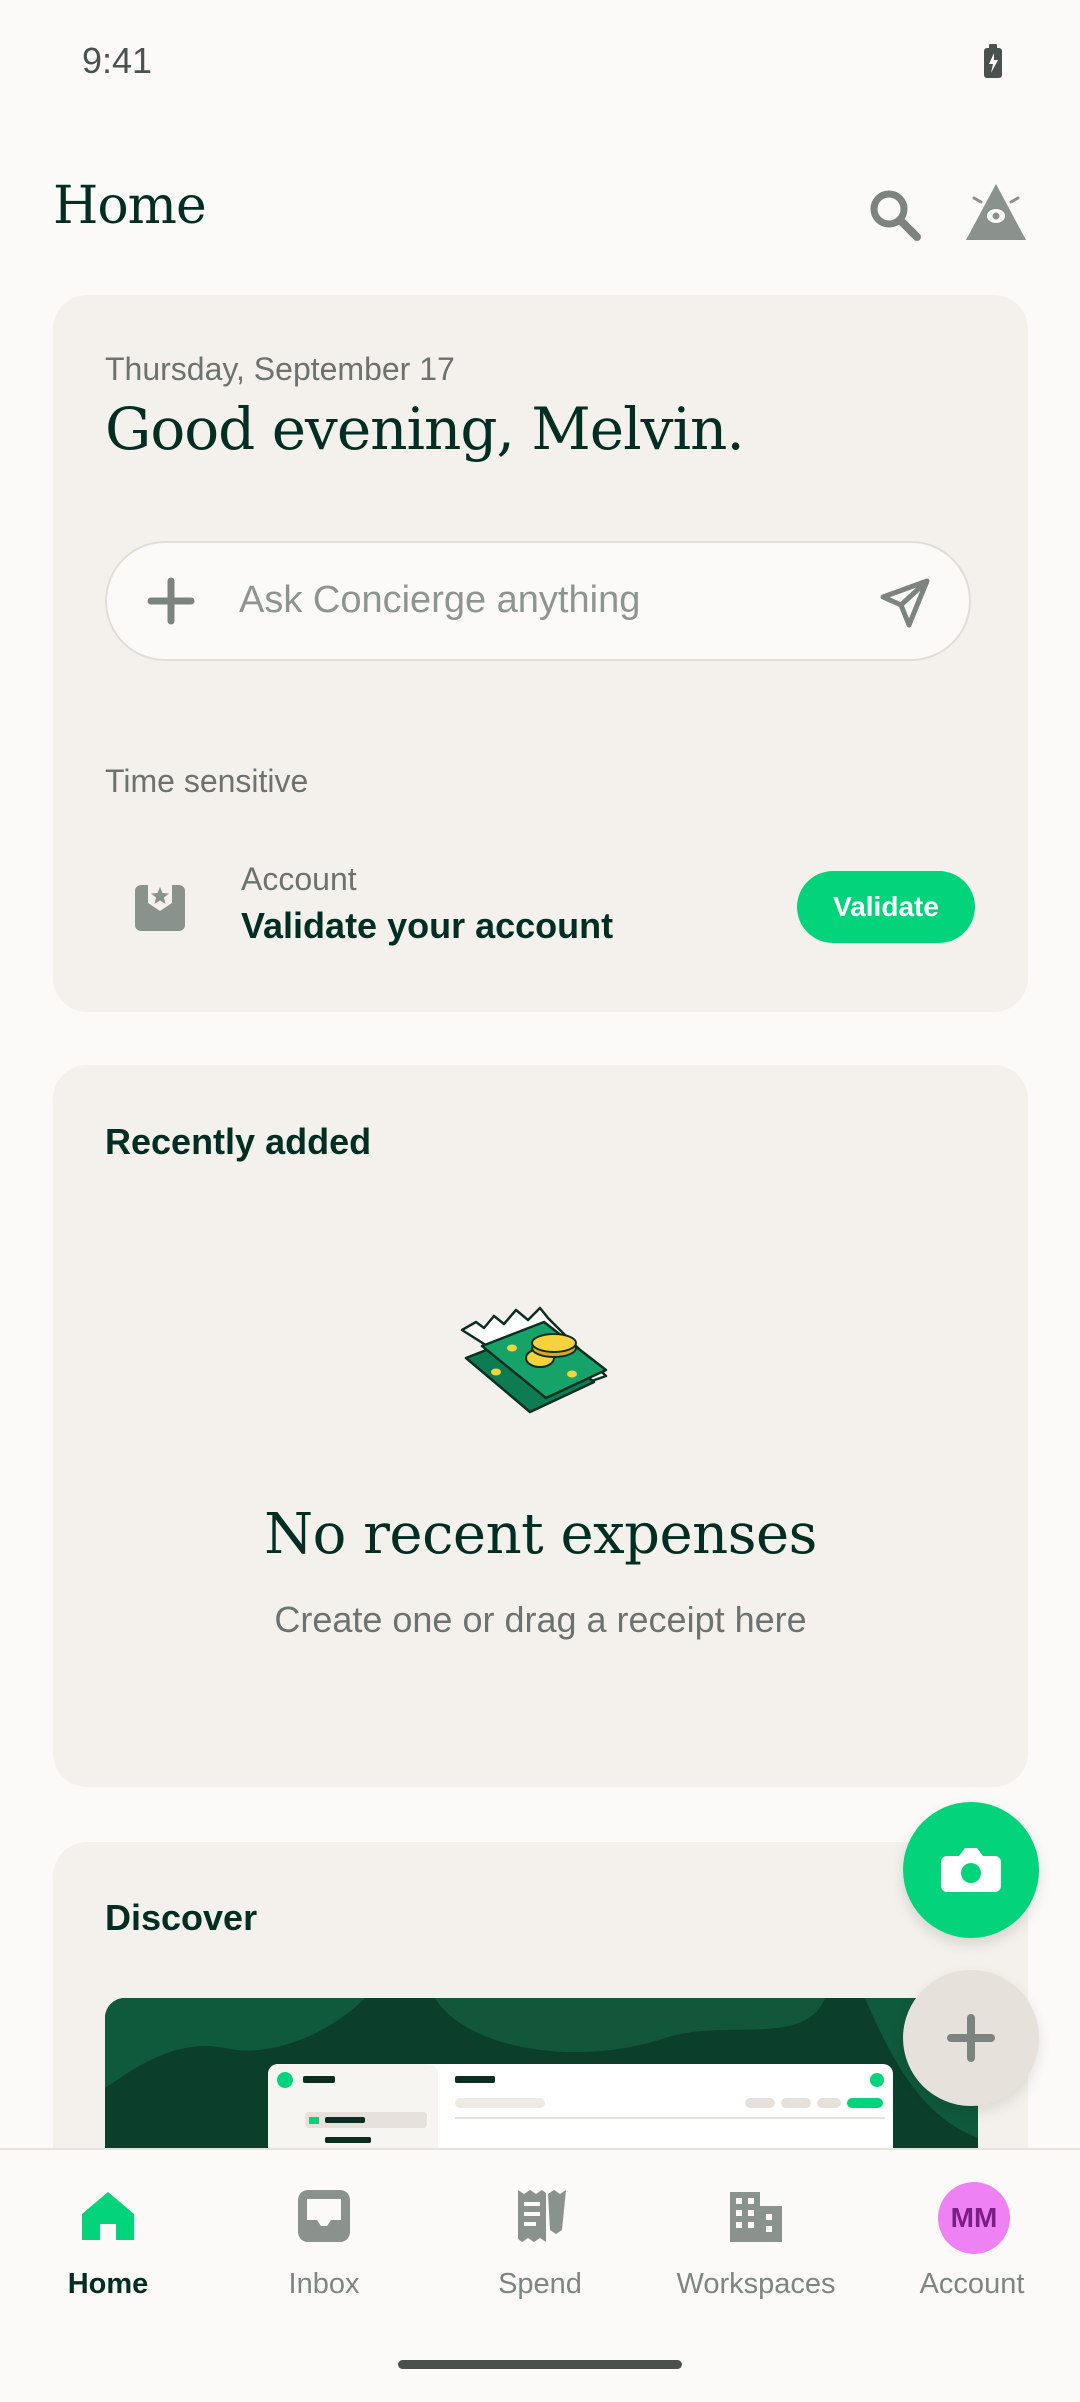  I want to click on home-icon, so click(108, 2216).